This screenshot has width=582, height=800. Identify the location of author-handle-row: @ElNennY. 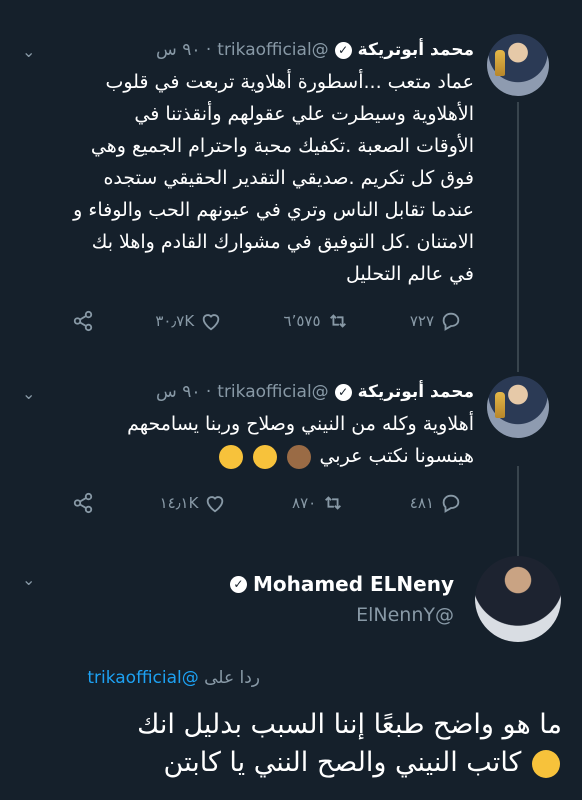
(405, 615).